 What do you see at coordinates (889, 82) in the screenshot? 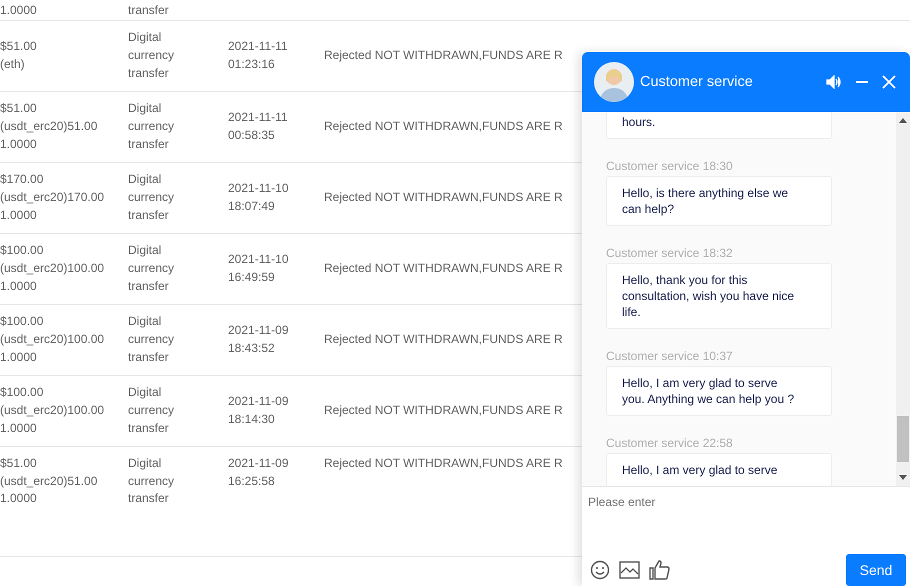
I see `close-icon` at bounding box center [889, 82].